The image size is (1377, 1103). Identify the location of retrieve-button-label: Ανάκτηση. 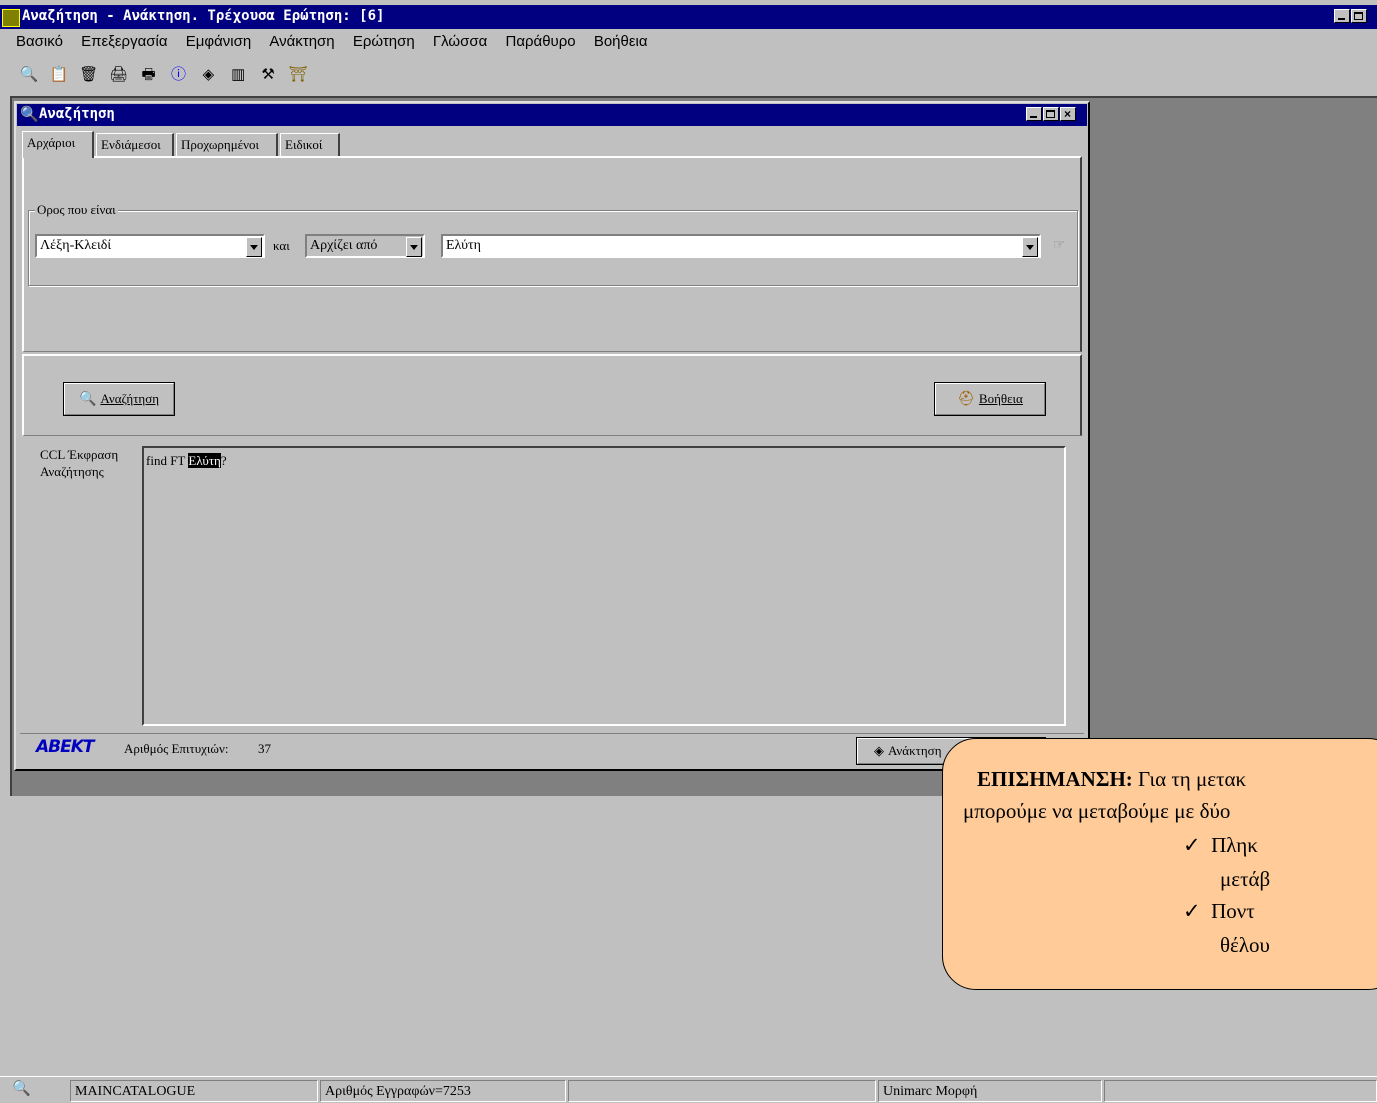
(915, 750).